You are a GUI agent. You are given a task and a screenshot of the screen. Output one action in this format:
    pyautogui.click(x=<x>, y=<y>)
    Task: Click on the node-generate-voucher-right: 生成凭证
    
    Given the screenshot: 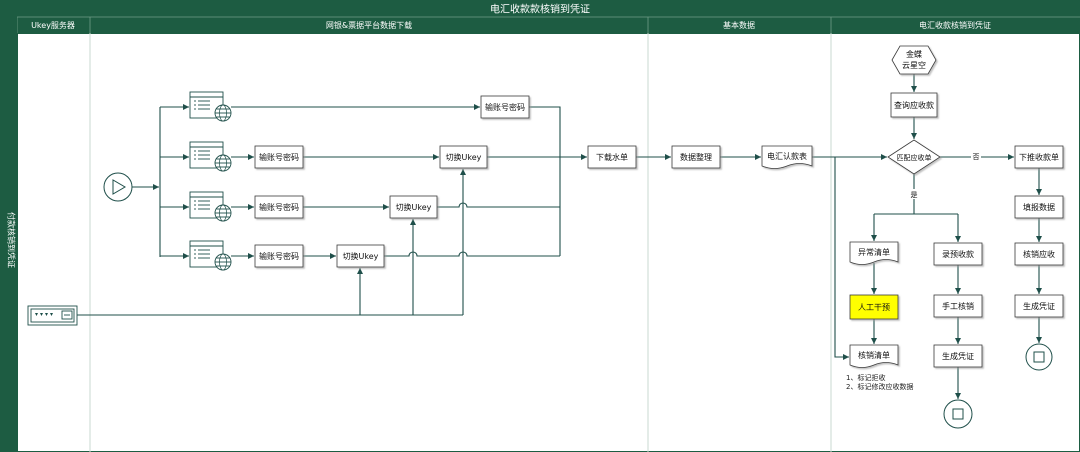 What is the action you would take?
    pyautogui.click(x=1039, y=306)
    